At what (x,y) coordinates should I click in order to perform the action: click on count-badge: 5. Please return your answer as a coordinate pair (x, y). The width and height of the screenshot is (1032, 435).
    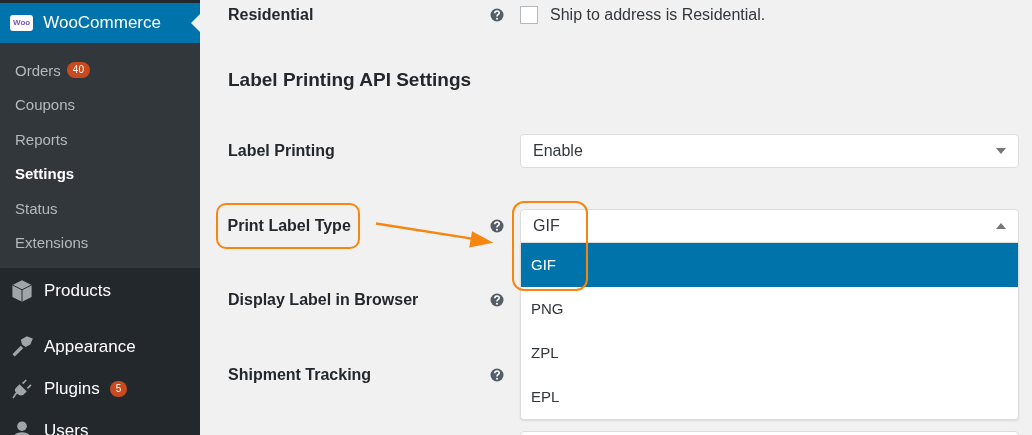
    Looking at the image, I should click on (118, 389).